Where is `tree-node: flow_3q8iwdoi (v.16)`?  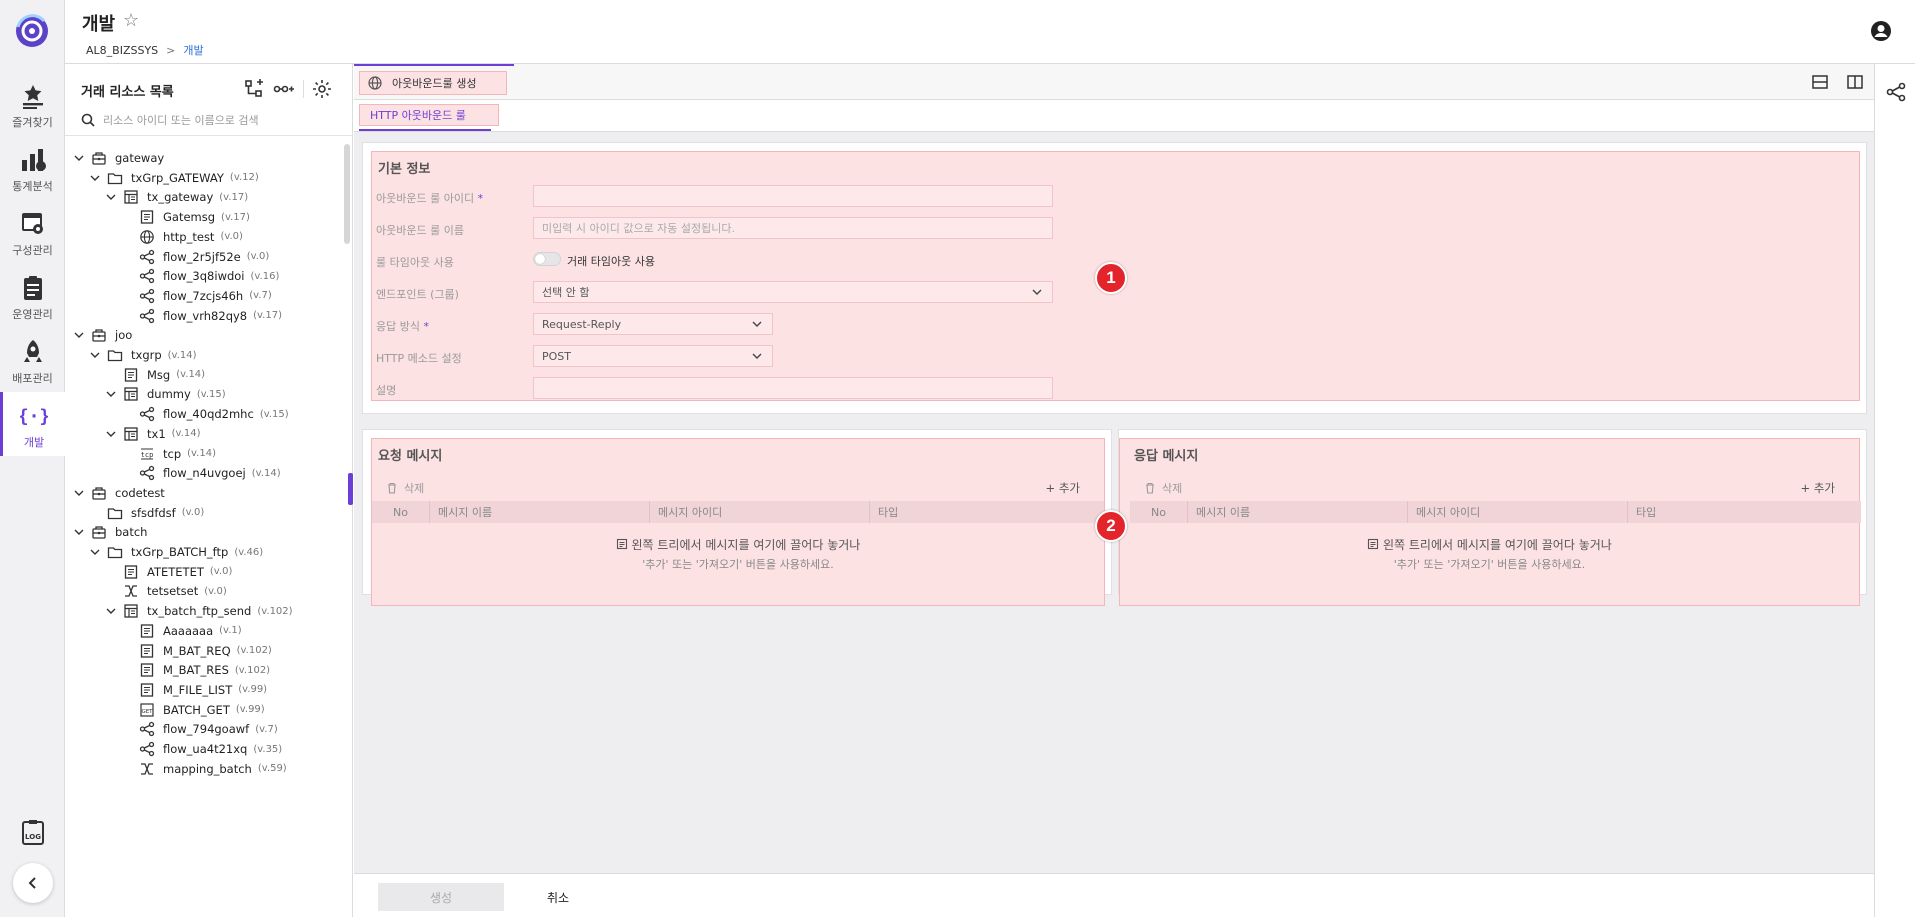 tree-node: flow_3q8iwdoi (v.16) is located at coordinates (200, 276).